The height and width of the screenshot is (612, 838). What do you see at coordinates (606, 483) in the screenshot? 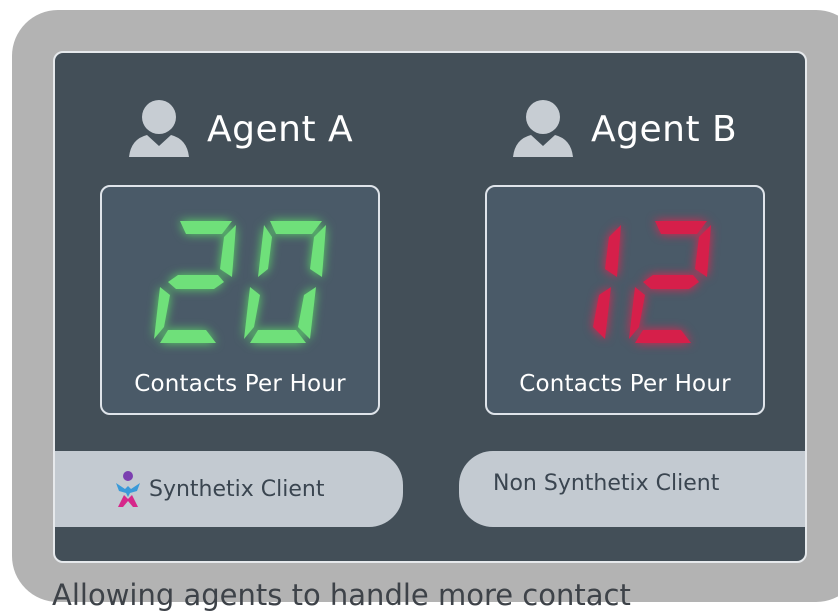
I see `non-synthetix-client-label: Non Synthetix Client` at bounding box center [606, 483].